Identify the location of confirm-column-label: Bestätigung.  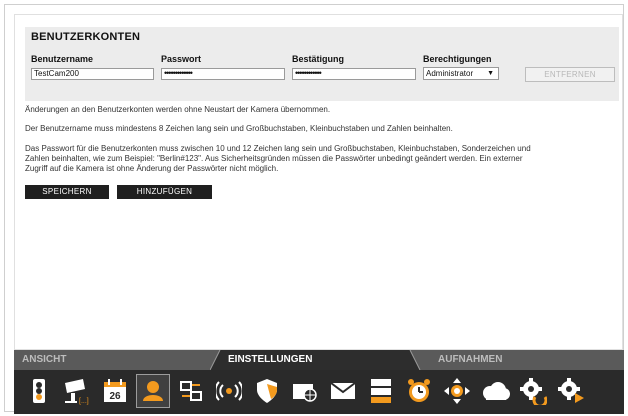
(318, 59).